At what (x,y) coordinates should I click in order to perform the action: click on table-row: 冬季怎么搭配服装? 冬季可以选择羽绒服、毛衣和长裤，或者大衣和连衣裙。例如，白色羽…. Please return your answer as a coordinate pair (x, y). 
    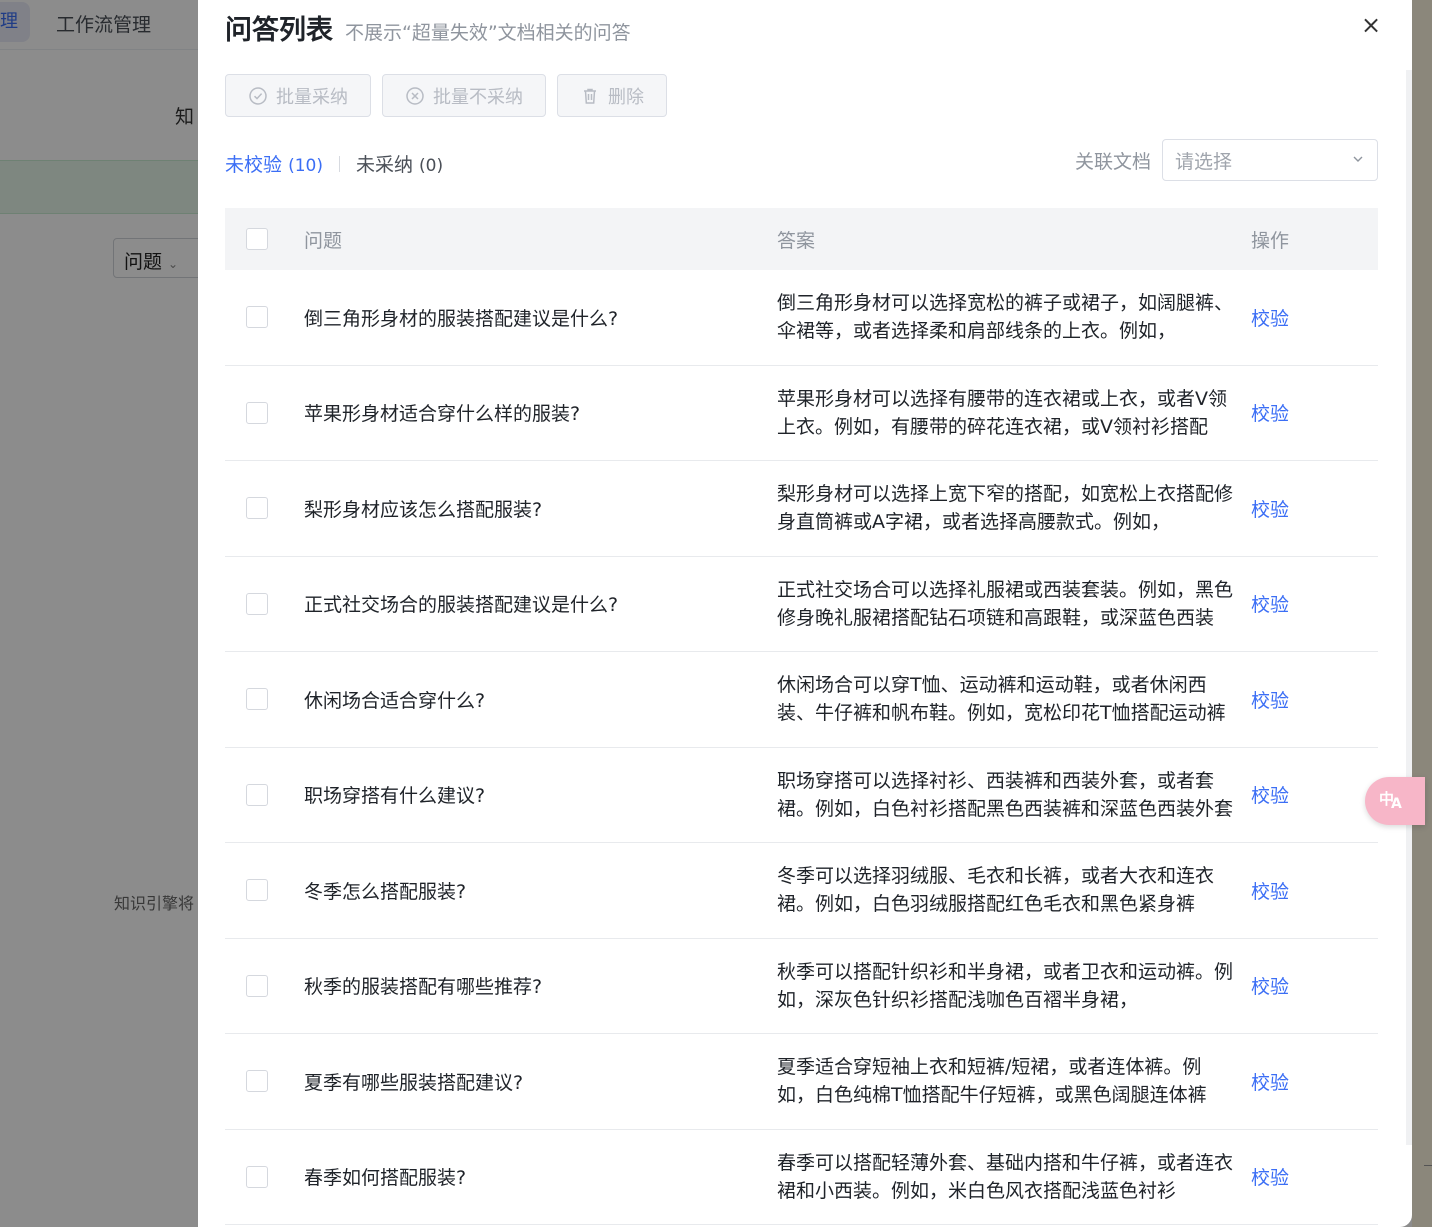
    Looking at the image, I should click on (801, 891).